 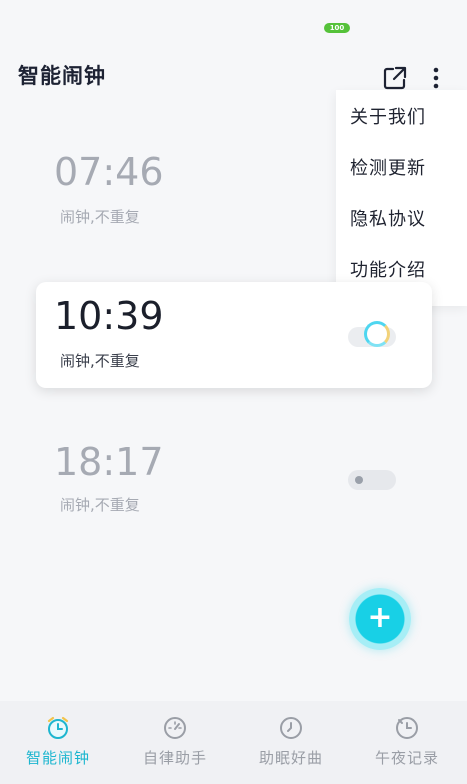 I want to click on nav-label: 助眠好曲, so click(x=290, y=758).